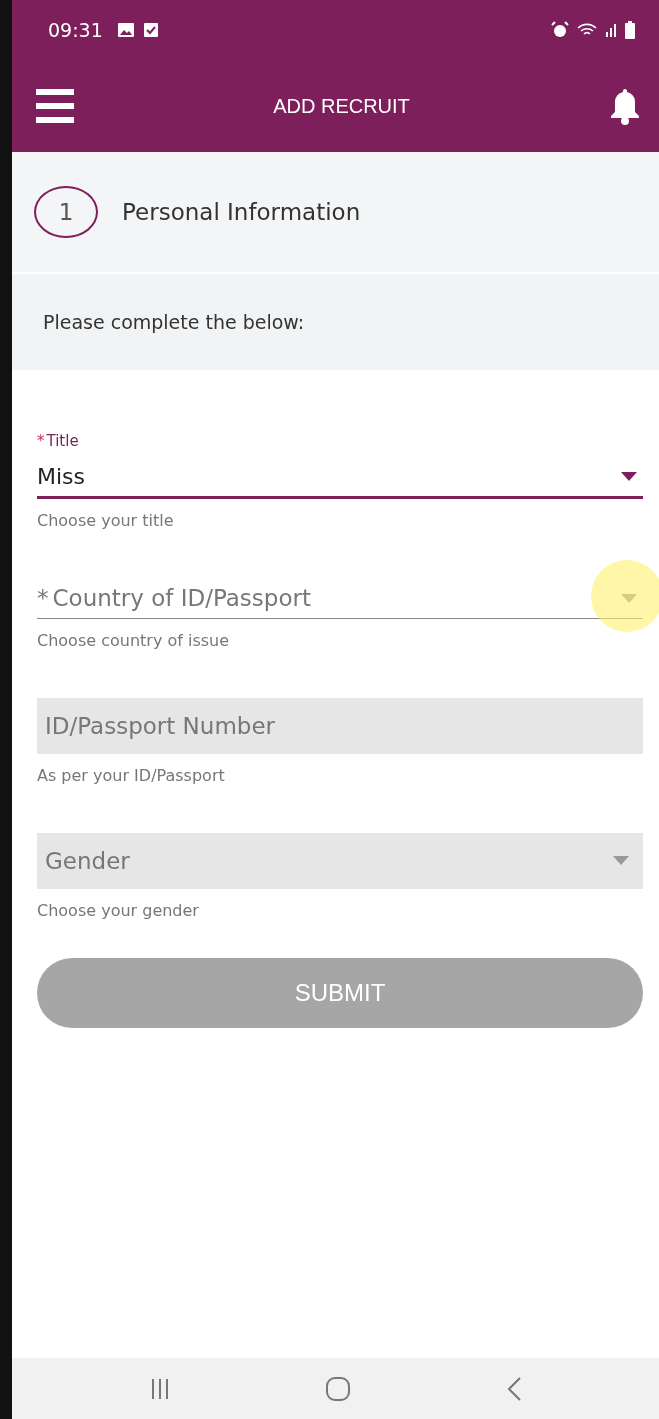  What do you see at coordinates (341, 106) in the screenshot?
I see `screen-title: ADD RECRUIT` at bounding box center [341, 106].